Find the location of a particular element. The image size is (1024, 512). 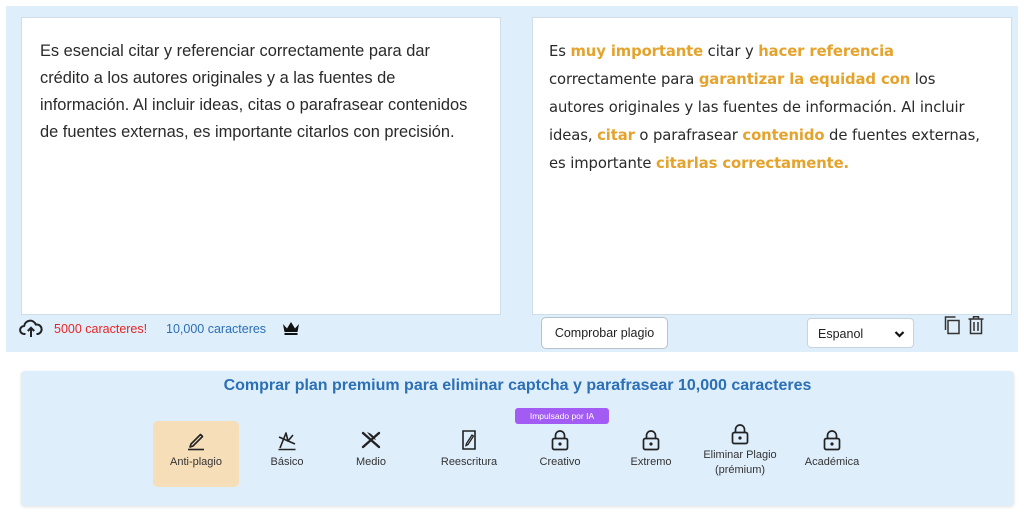

changed-phrase: muy importante is located at coordinates (636, 51).